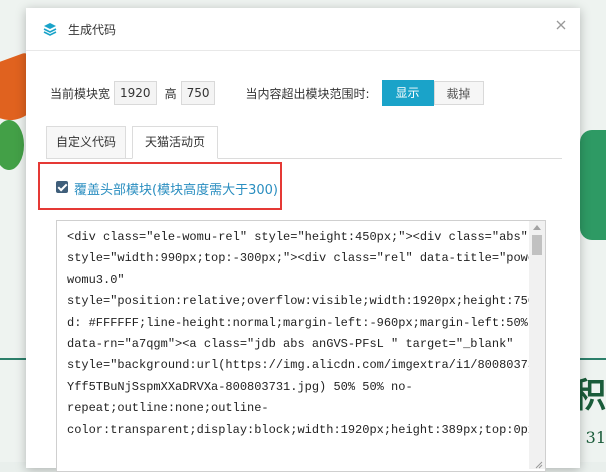 This screenshot has height=472, width=606. What do you see at coordinates (135, 93) in the screenshot?
I see `width-value: 1920` at bounding box center [135, 93].